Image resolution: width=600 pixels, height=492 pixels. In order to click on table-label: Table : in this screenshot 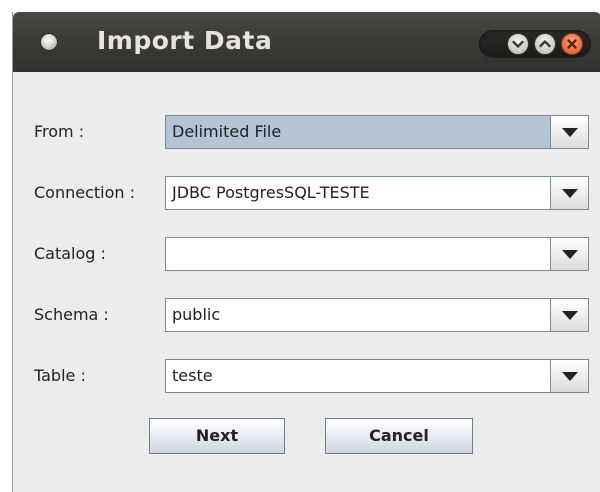, I will do `click(60, 375)`.